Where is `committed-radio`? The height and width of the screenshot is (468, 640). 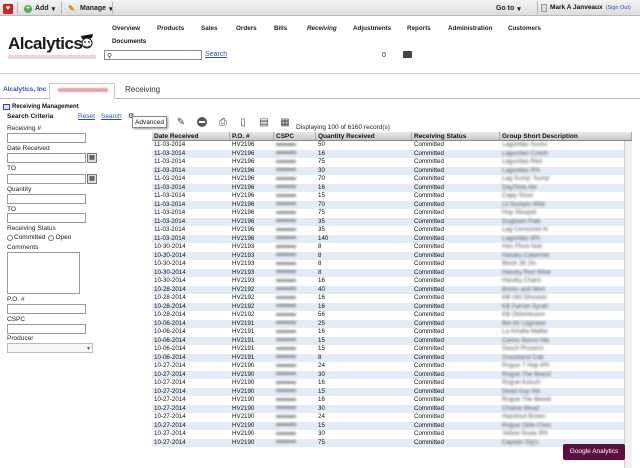 committed-radio is located at coordinates (10, 237).